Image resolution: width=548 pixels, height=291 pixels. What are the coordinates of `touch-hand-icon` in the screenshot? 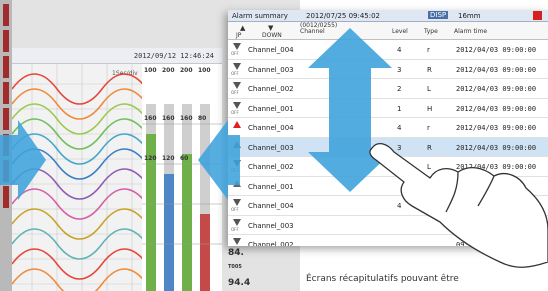 It's located at (458, 205).